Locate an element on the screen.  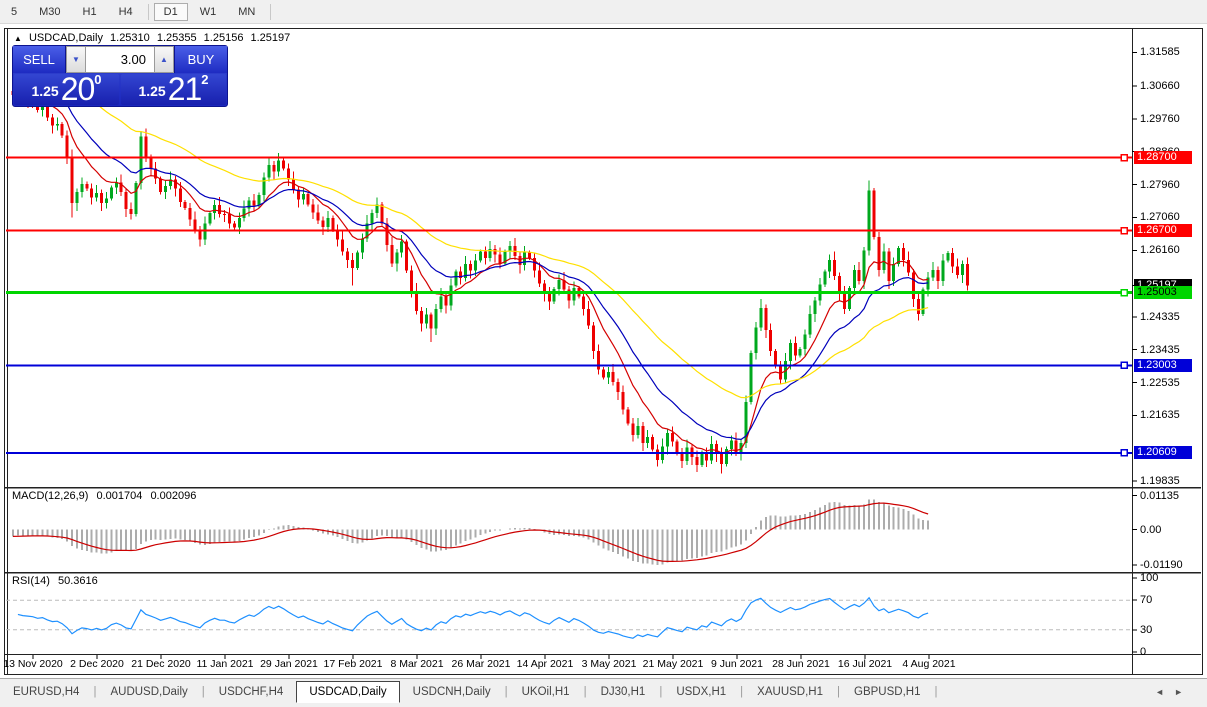
buy-price-display: 1.25 21 2 is located at coordinates (173, 89).